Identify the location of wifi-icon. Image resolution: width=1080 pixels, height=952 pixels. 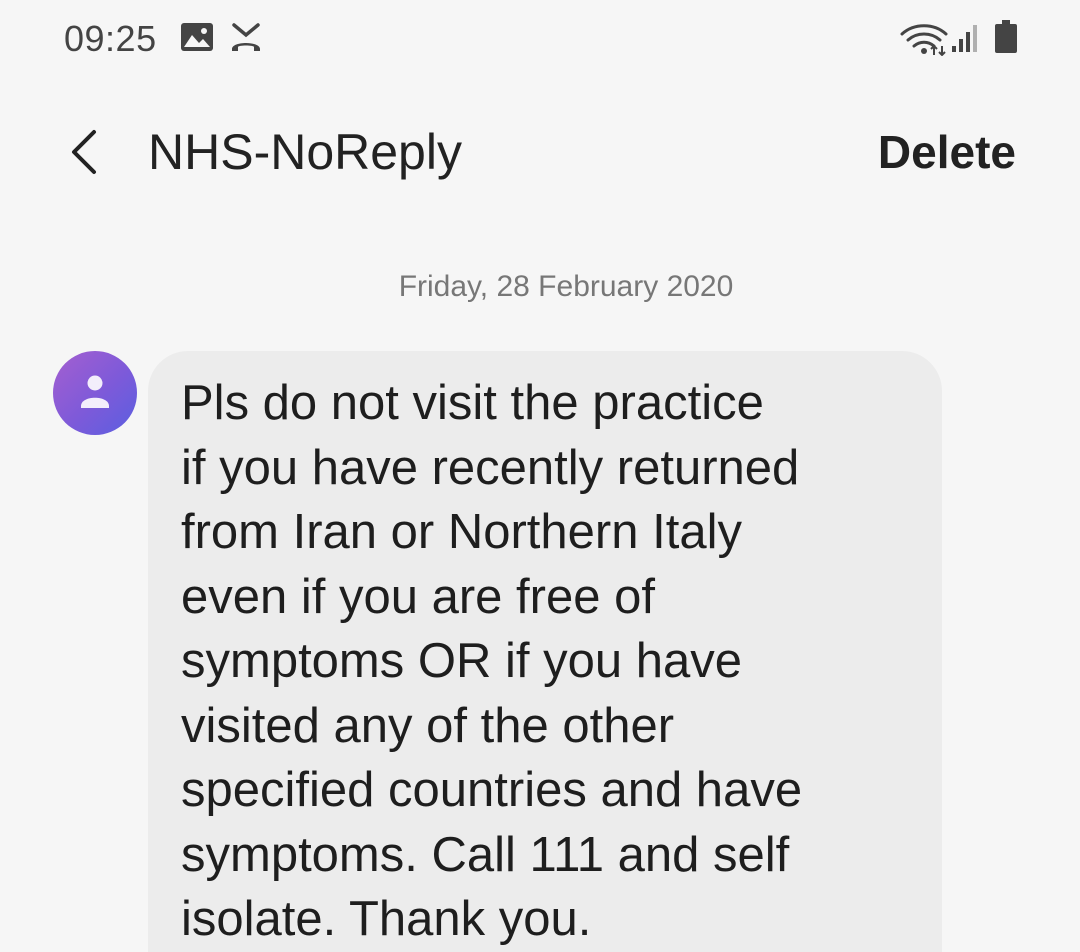
(924, 39).